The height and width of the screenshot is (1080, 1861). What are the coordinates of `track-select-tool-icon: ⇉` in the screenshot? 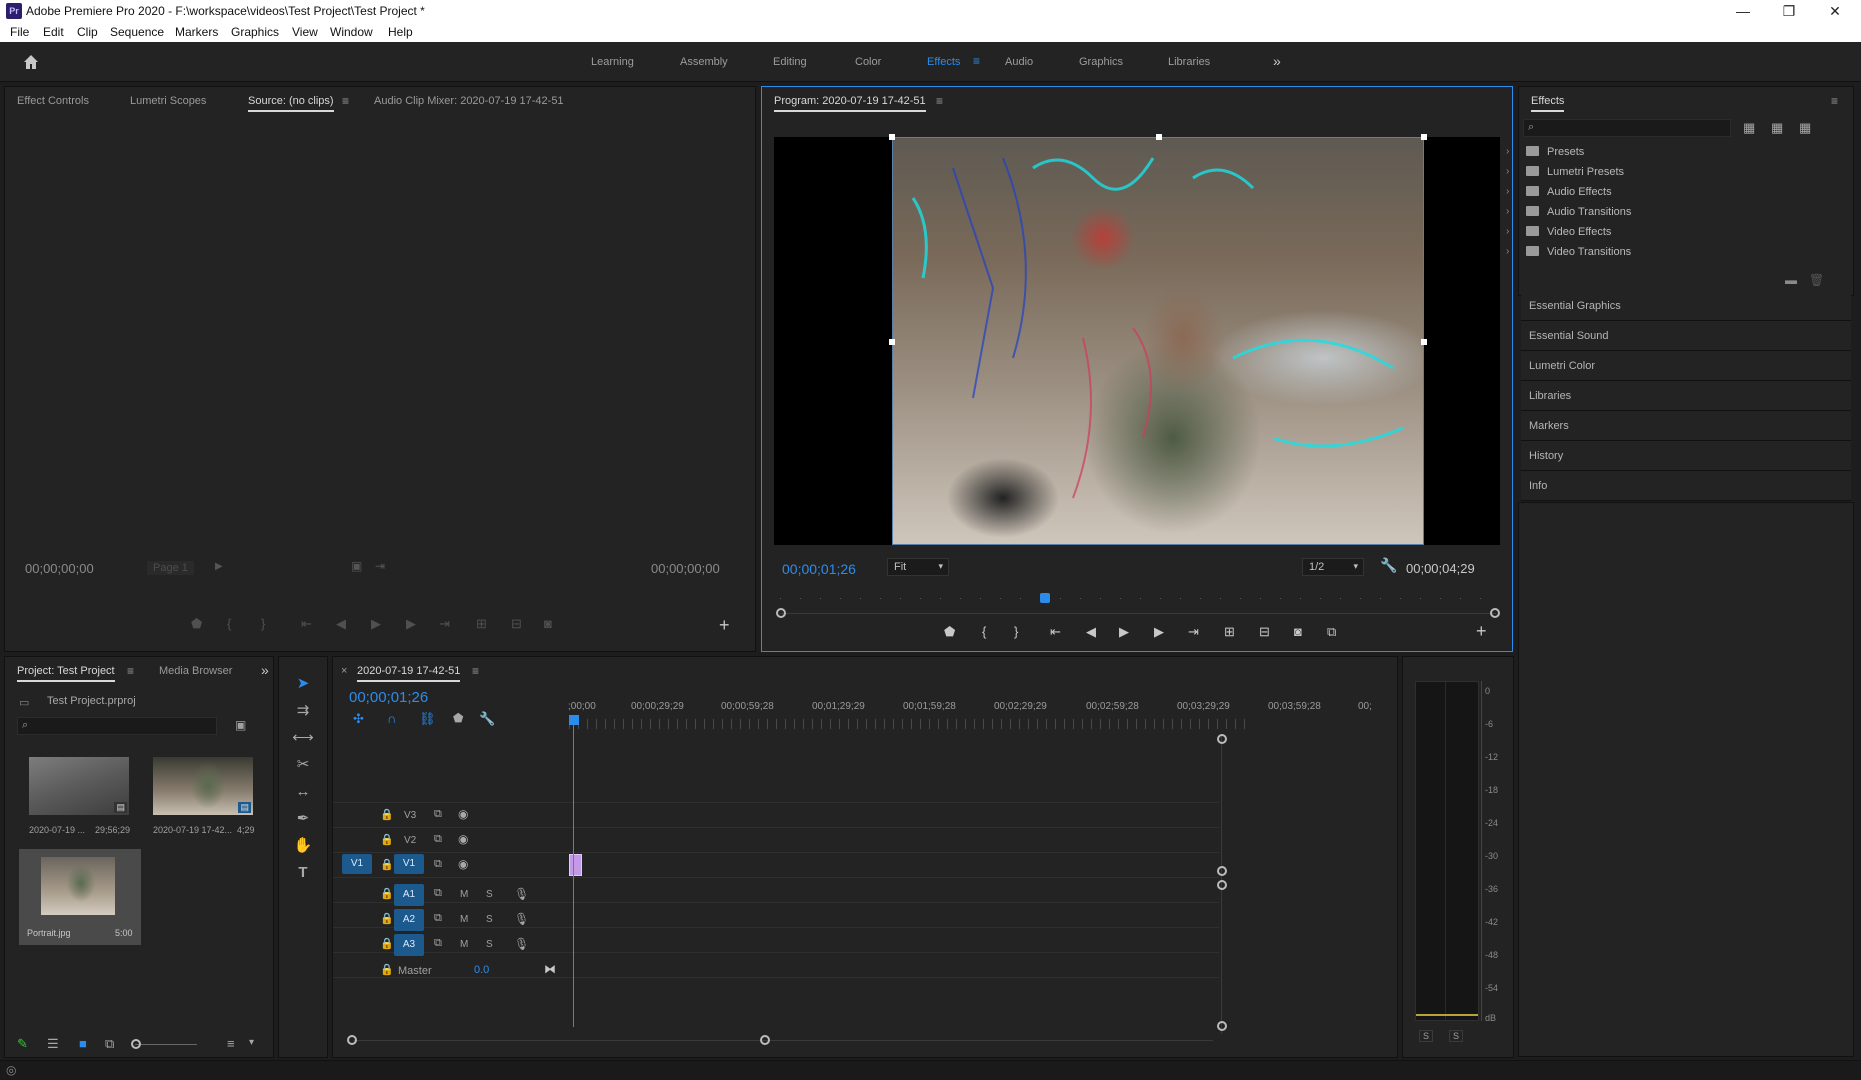 It's located at (303, 711).